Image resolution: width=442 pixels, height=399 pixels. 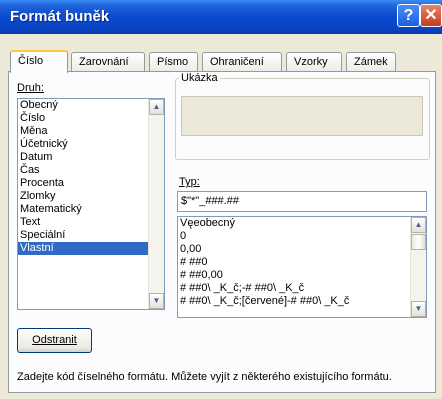 What do you see at coordinates (371, 62) in the screenshot?
I see `tab-zamek: Zámek` at bounding box center [371, 62].